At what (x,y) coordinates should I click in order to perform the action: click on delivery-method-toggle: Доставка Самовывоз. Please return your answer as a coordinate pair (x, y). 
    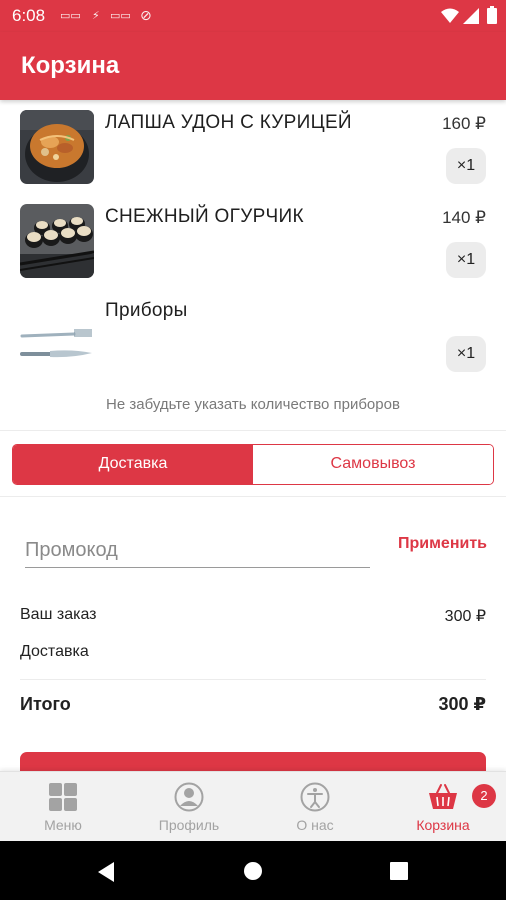
    Looking at the image, I should click on (253, 464).